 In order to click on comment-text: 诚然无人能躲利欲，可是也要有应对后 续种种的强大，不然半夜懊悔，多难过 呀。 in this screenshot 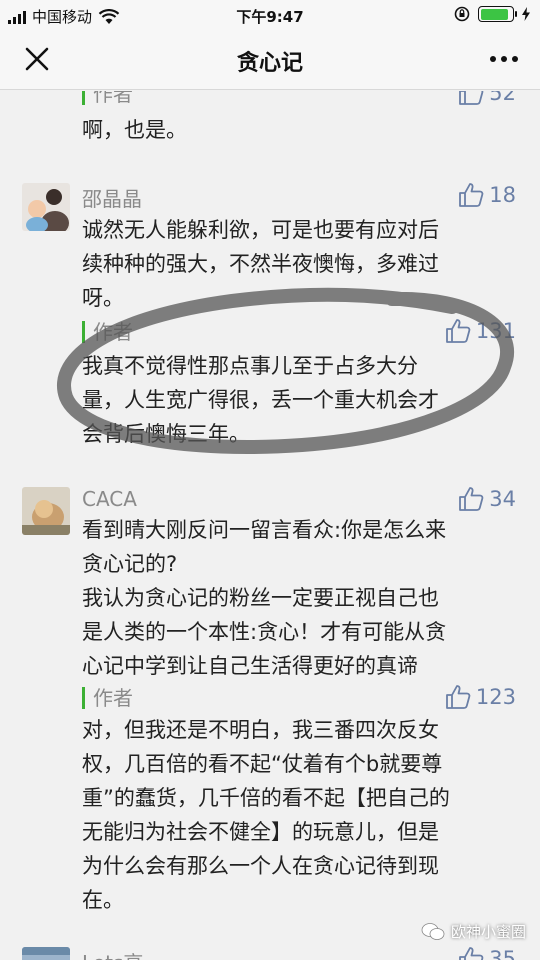, I will do `click(299, 264)`.